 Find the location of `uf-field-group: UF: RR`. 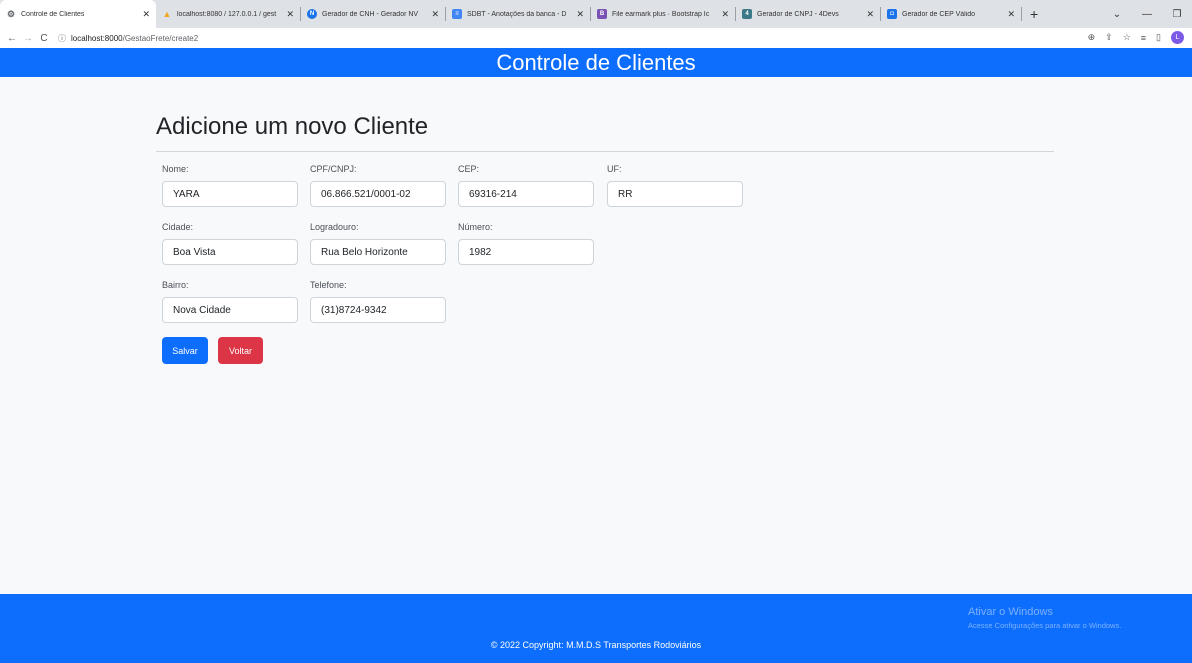

uf-field-group: UF: RR is located at coordinates (675, 185).